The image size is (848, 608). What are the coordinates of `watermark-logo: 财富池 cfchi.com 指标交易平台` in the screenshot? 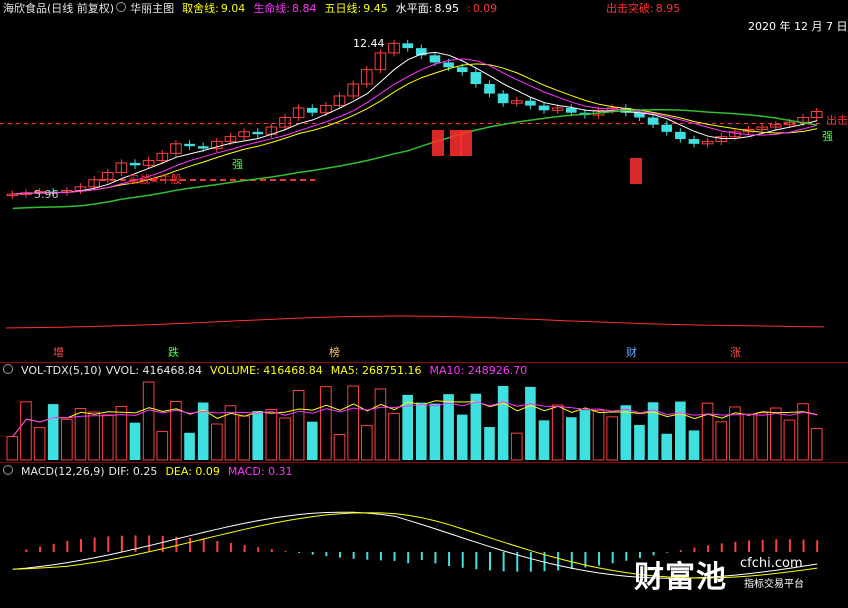 It's located at (737, 576).